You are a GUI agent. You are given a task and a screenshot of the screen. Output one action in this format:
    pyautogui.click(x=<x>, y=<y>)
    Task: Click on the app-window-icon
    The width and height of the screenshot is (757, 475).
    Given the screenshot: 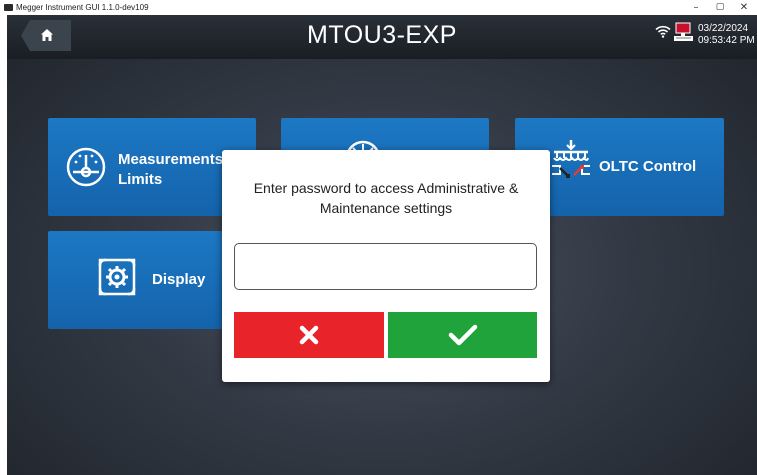 What is the action you would take?
    pyautogui.click(x=8, y=7)
    